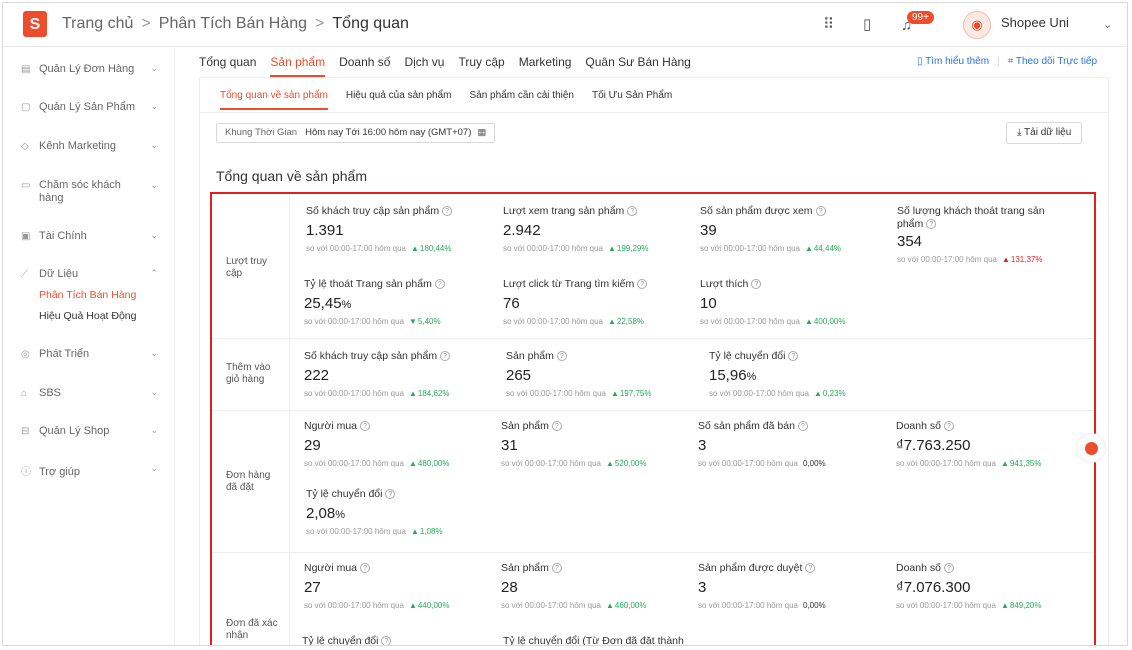 The image size is (1132, 650). I want to click on metric-label: Số sản phẩm được xem, so click(756, 211).